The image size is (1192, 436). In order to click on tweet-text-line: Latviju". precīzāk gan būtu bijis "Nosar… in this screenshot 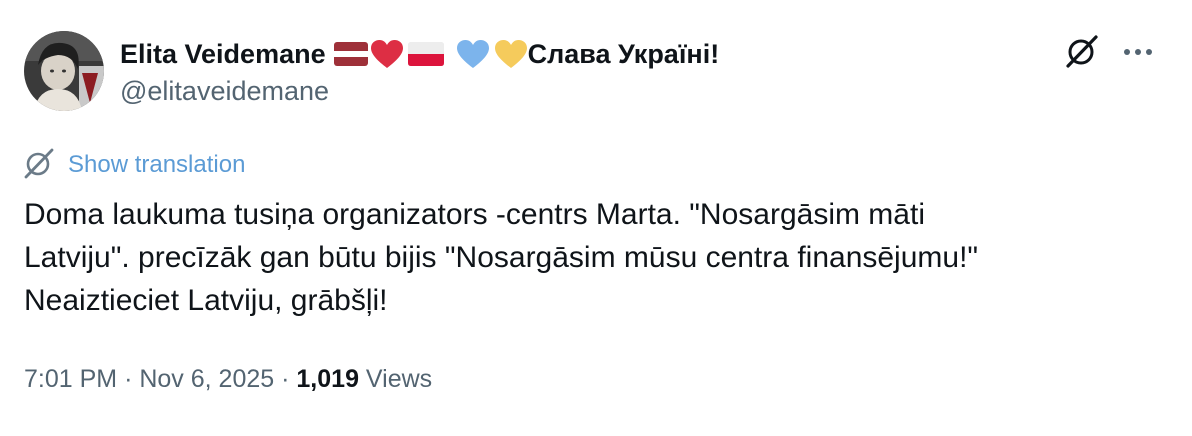, I will do `click(501, 257)`.